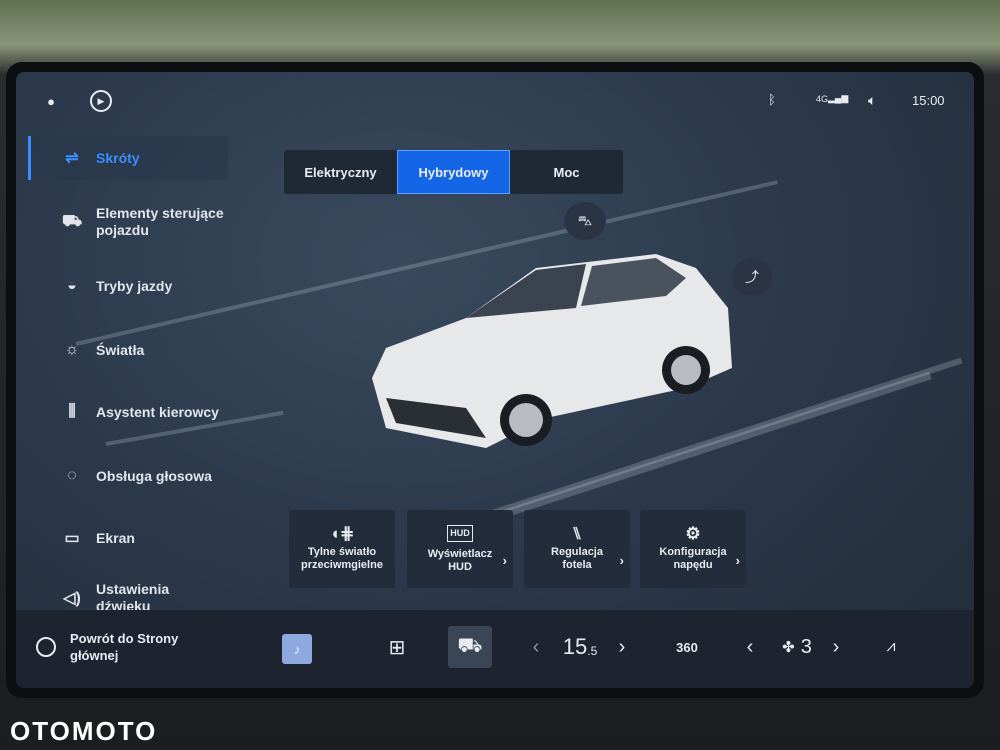 This screenshot has width=1000, height=750. What do you see at coordinates (160, 221) in the screenshot?
I see `sidebar-item-label: Elementy sterujące pojazdu` at bounding box center [160, 221].